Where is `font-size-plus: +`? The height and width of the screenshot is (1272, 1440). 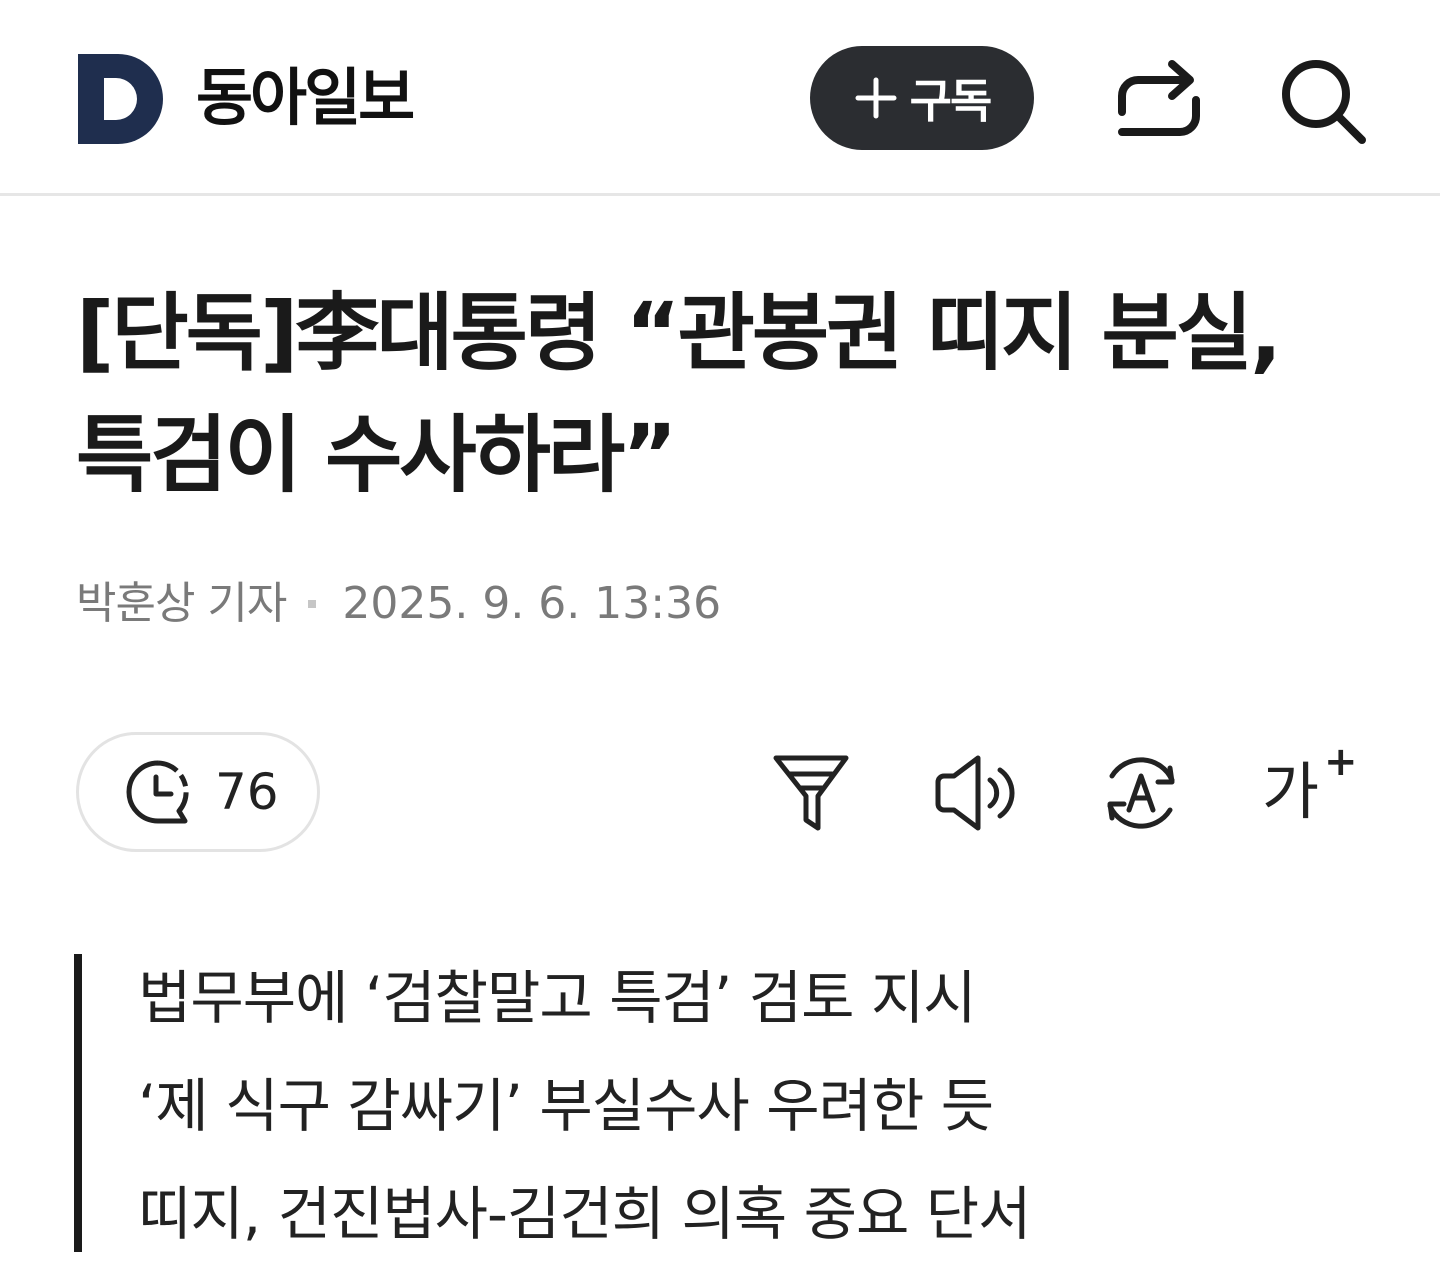
font-size-plus: + is located at coordinates (1341, 762).